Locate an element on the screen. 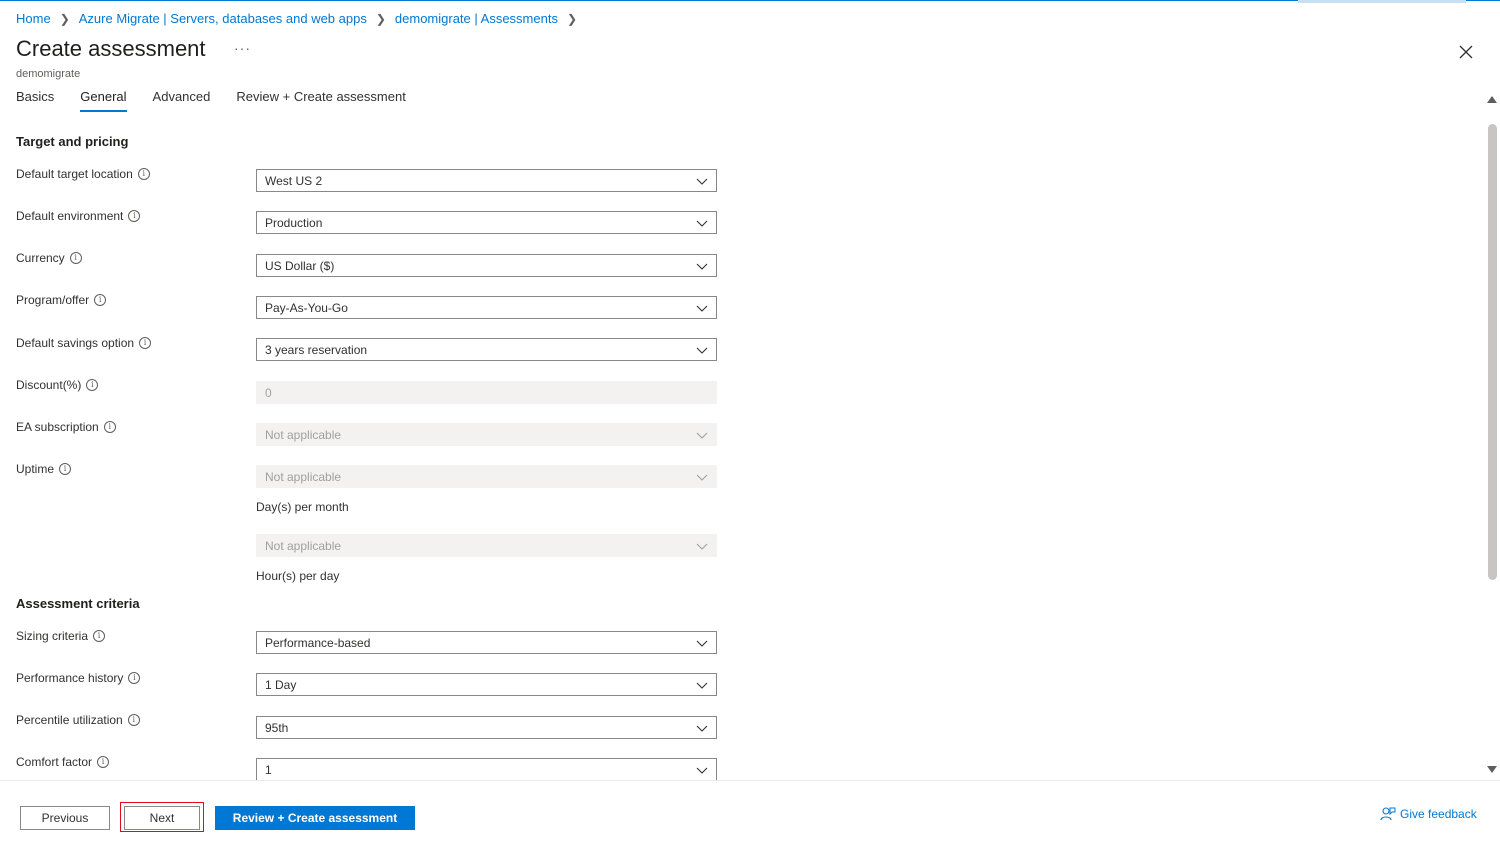 Image resolution: width=1500 pixels, height=846 pixels. currency-label-text: Currency is located at coordinates (40, 258).